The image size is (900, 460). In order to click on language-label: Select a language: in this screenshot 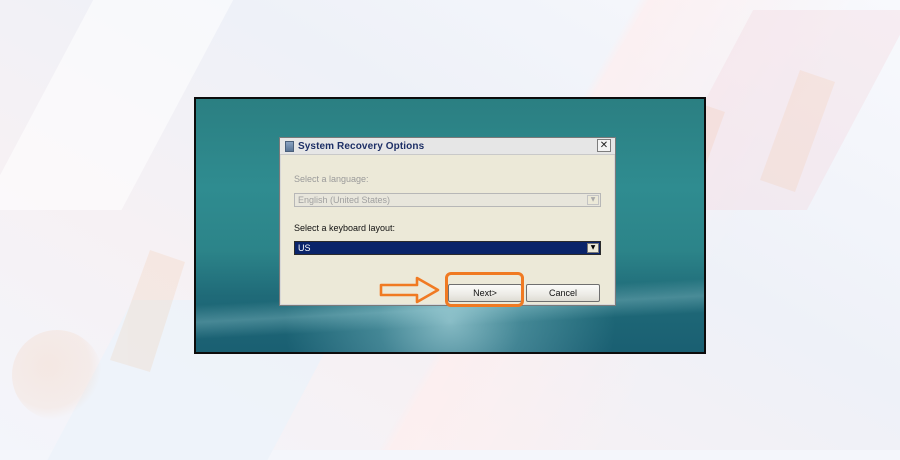, I will do `click(331, 179)`.